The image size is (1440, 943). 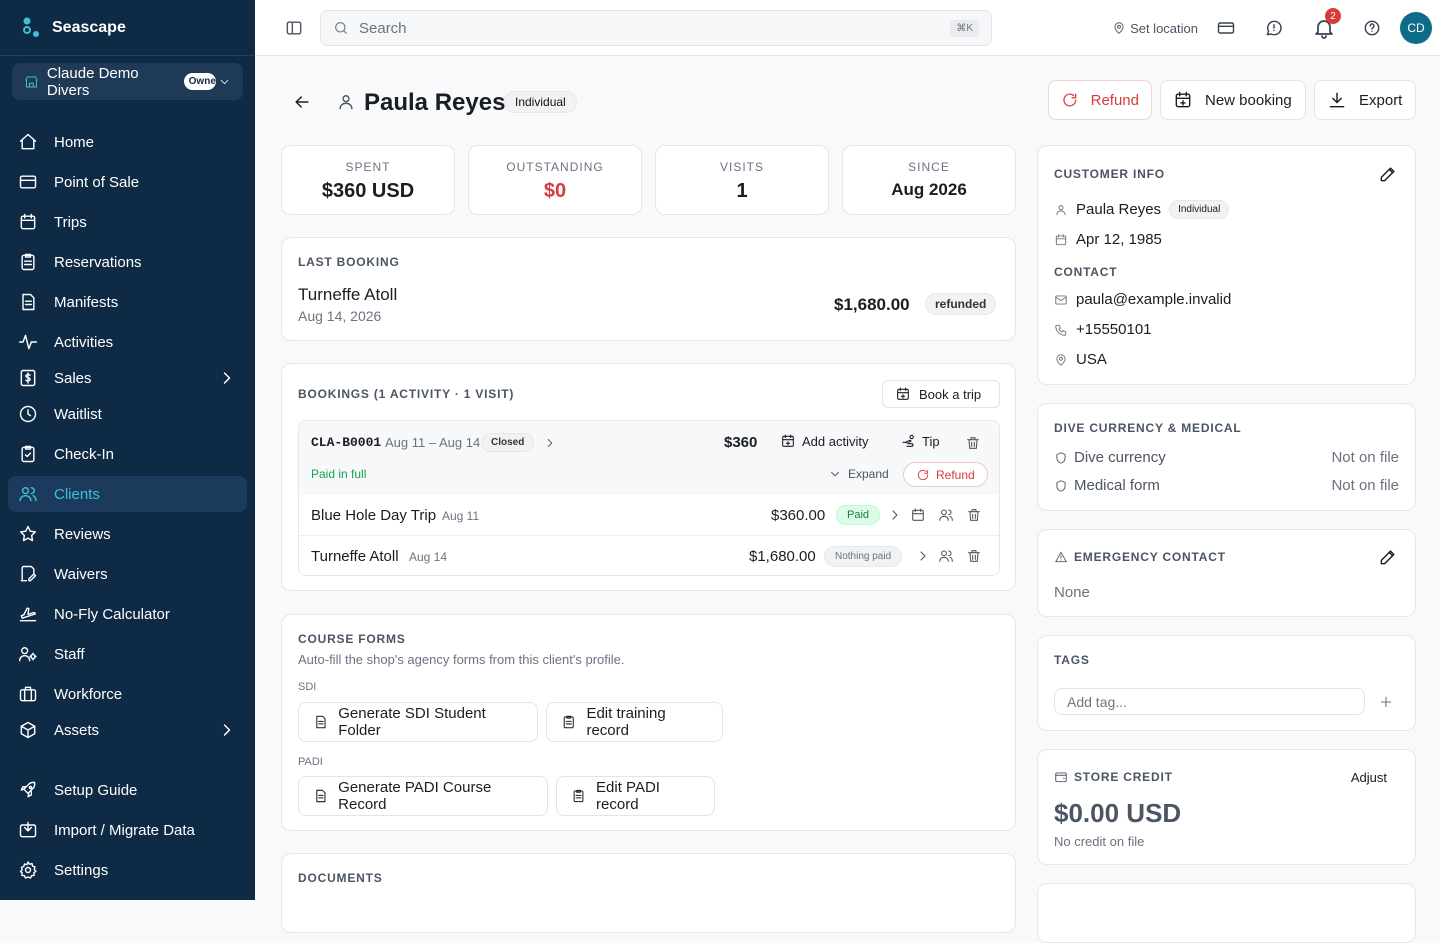 What do you see at coordinates (1199, 209) in the screenshot?
I see `client-type-badge: Individual` at bounding box center [1199, 209].